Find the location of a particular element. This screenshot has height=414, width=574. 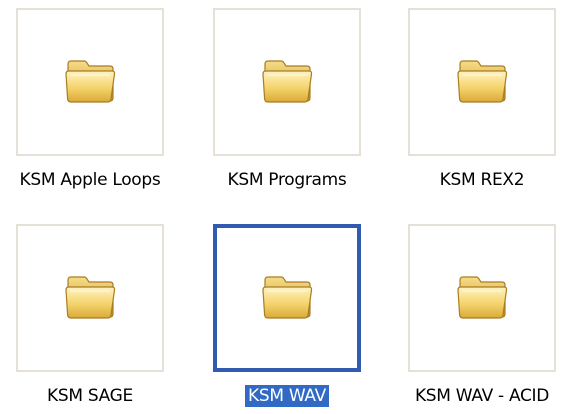

folder-label: KSM SAGE is located at coordinates (90, 396).